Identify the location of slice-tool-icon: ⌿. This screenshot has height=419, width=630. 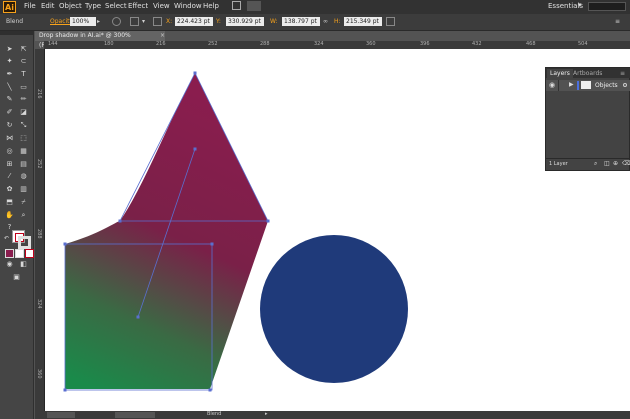
(23, 202).